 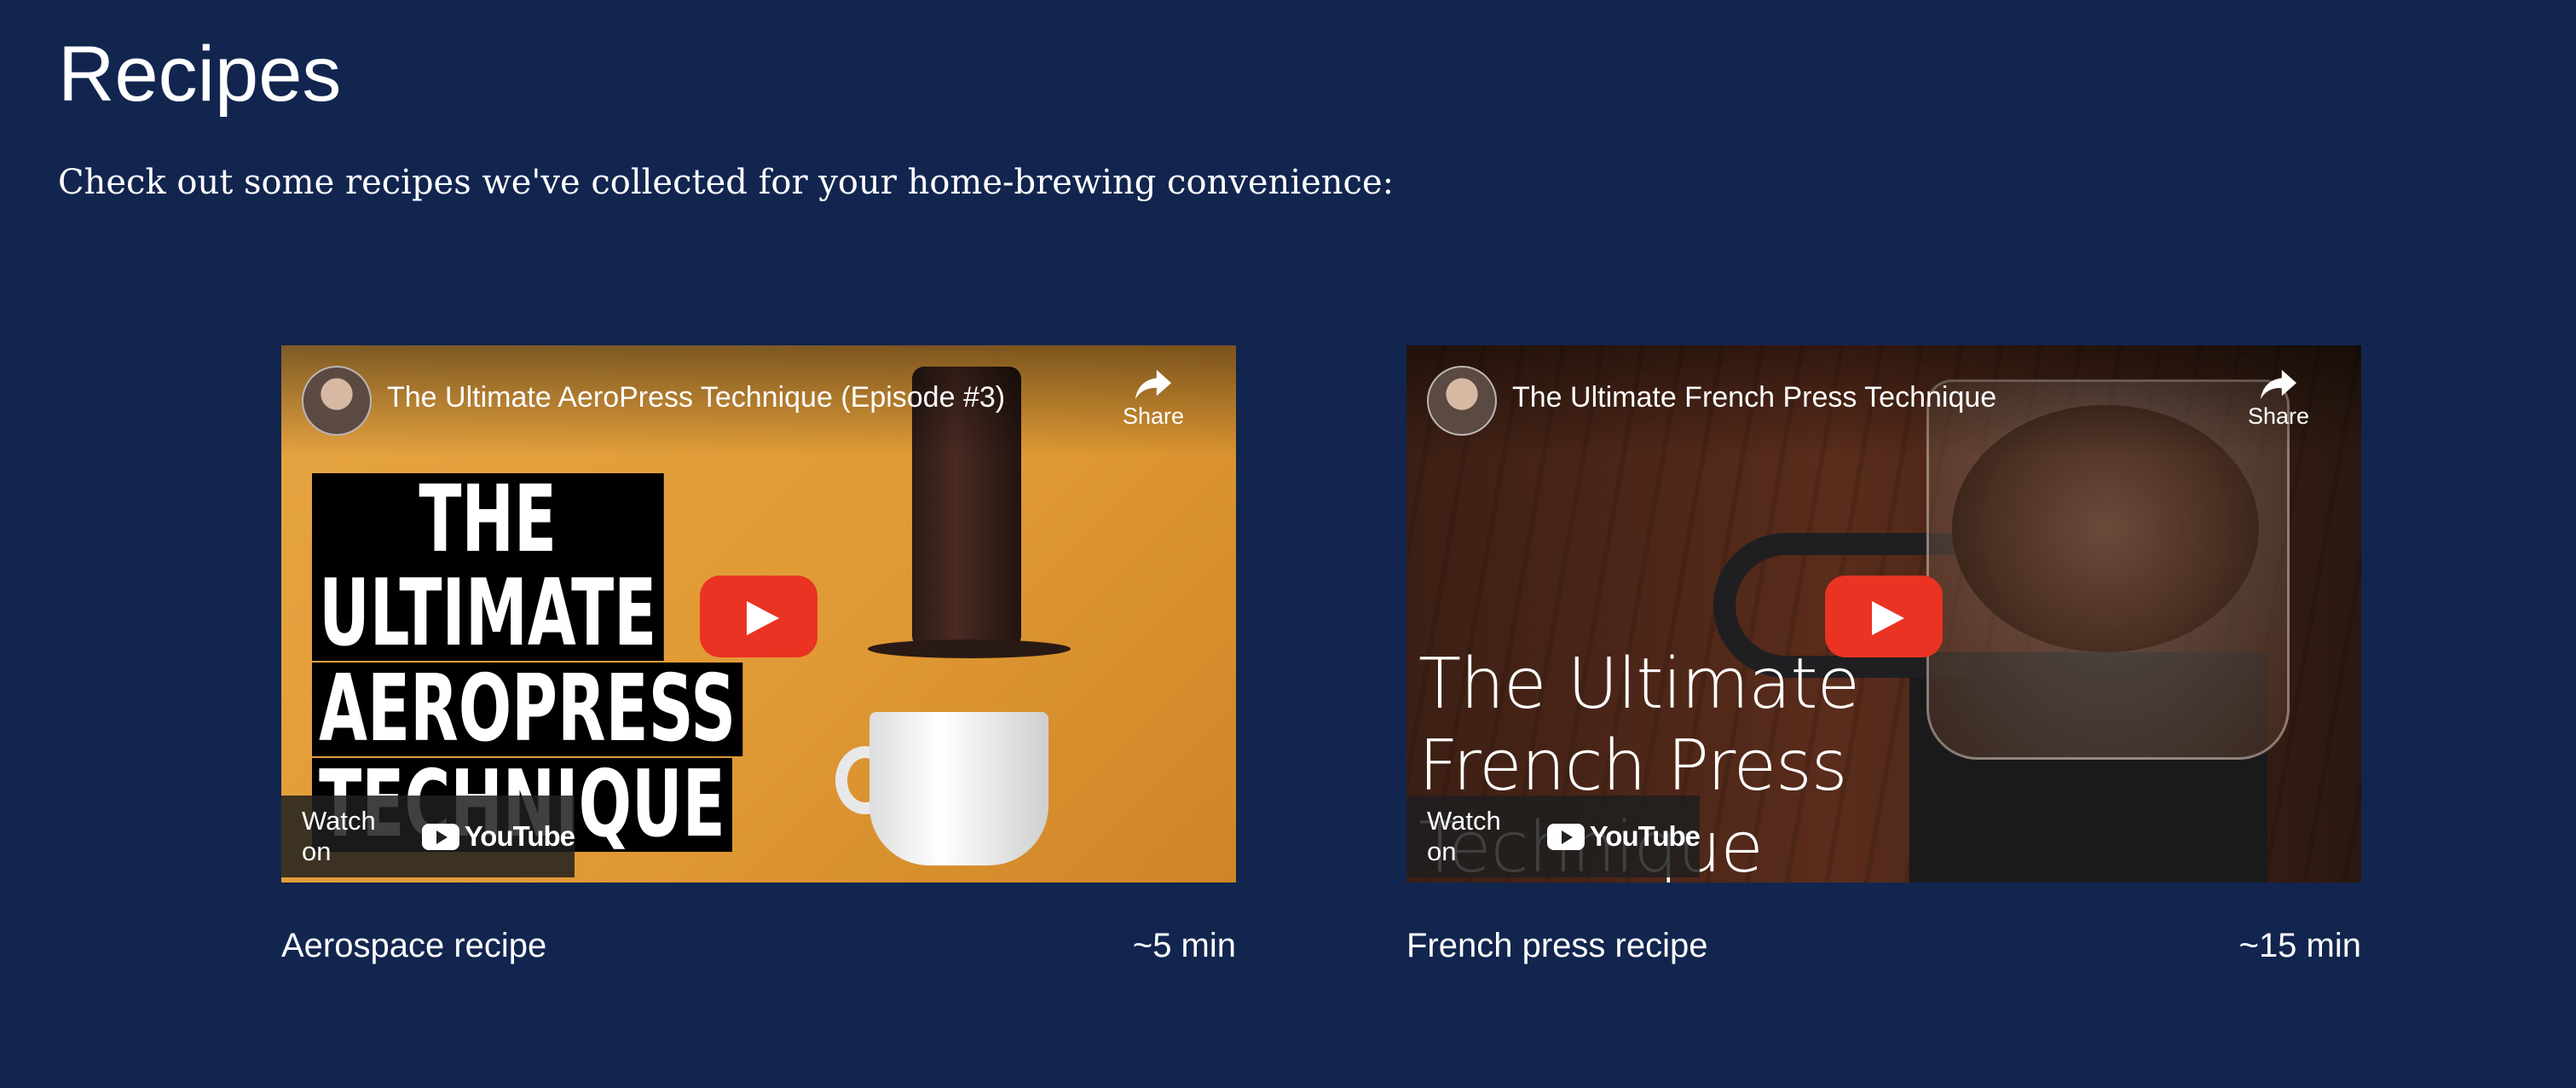 I want to click on recipe-caption: Aerospace recipe ~5 min, so click(x=758, y=946).